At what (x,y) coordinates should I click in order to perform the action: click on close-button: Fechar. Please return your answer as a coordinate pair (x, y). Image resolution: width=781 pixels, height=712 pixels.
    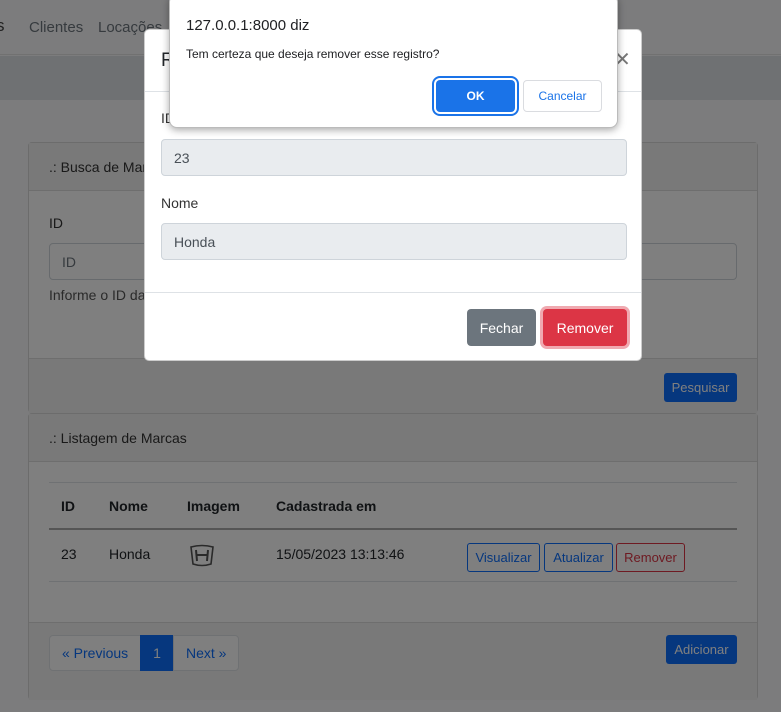
    Looking at the image, I should click on (501, 327).